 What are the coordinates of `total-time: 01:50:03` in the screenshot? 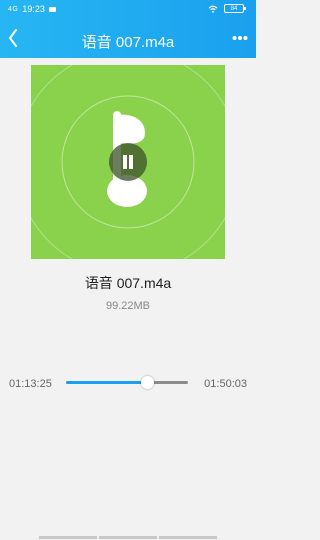 It's located at (225, 384).